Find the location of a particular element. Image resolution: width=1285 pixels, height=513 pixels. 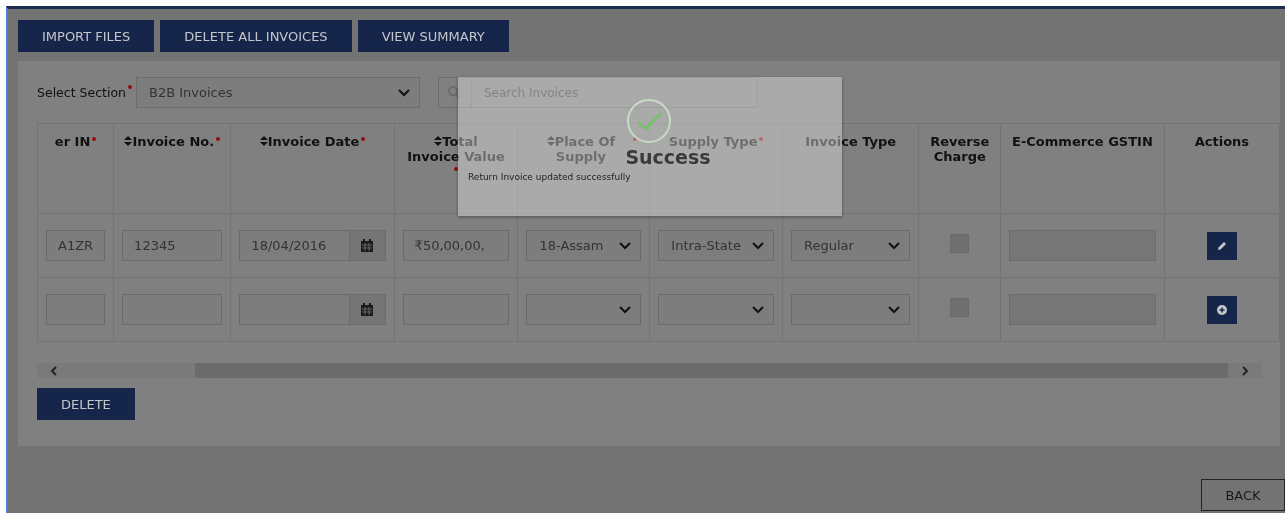

plus-circle-icon is located at coordinates (1221, 309).